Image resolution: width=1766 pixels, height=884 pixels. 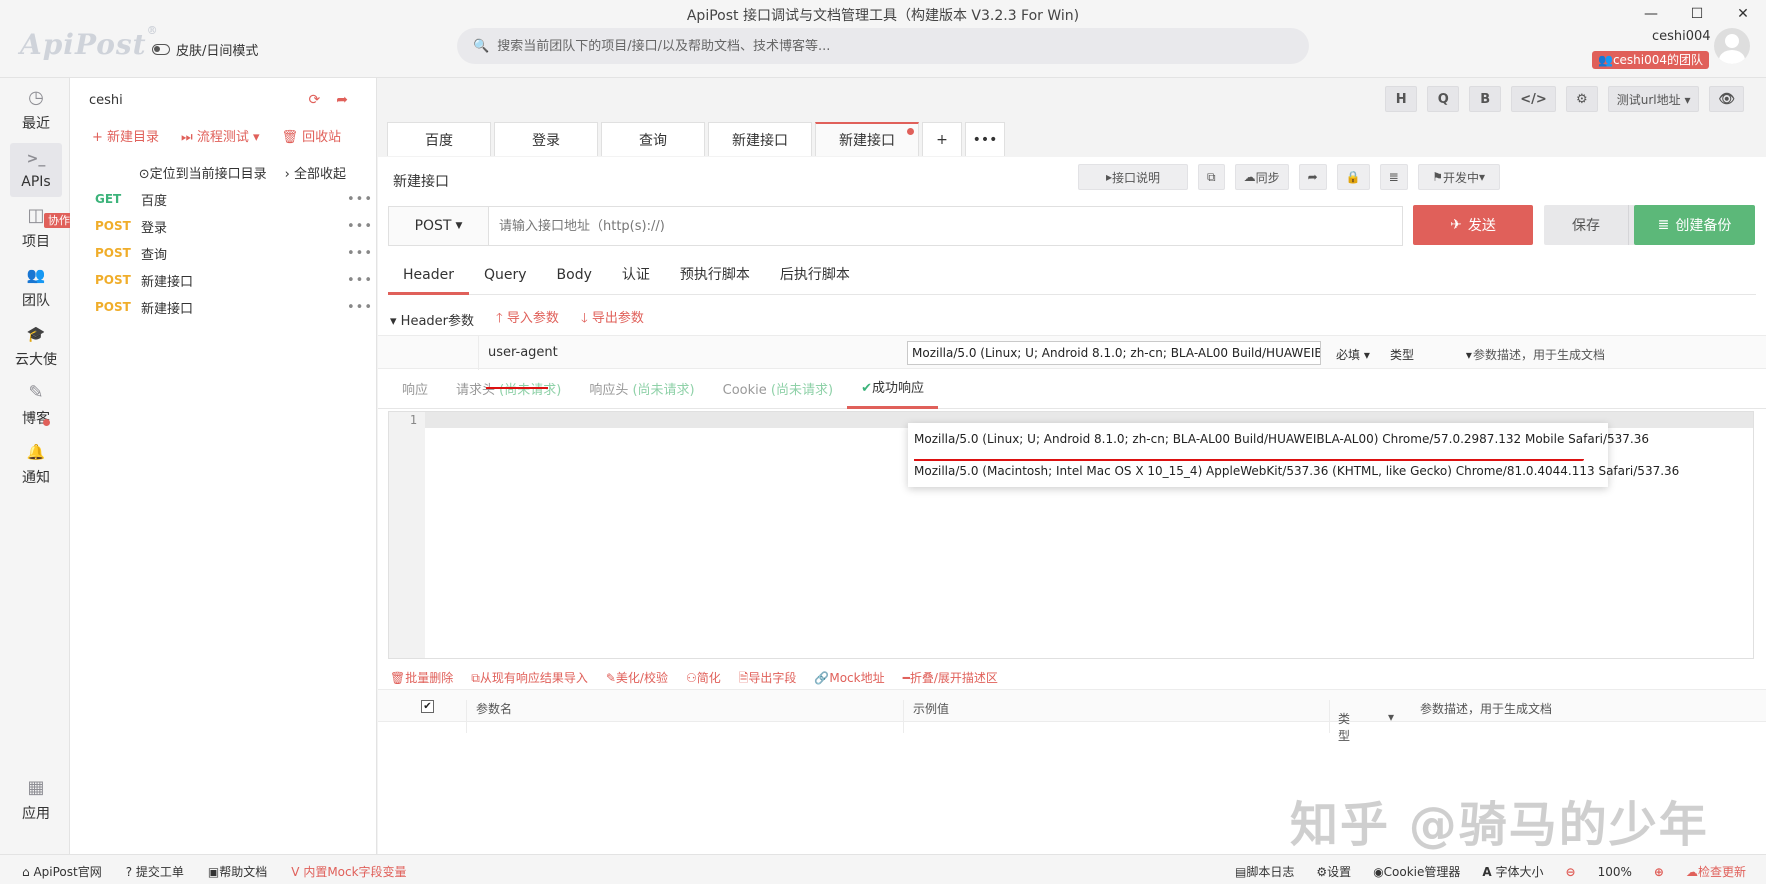 I want to click on tree-item: GET 百度 •••, so click(x=223, y=199).